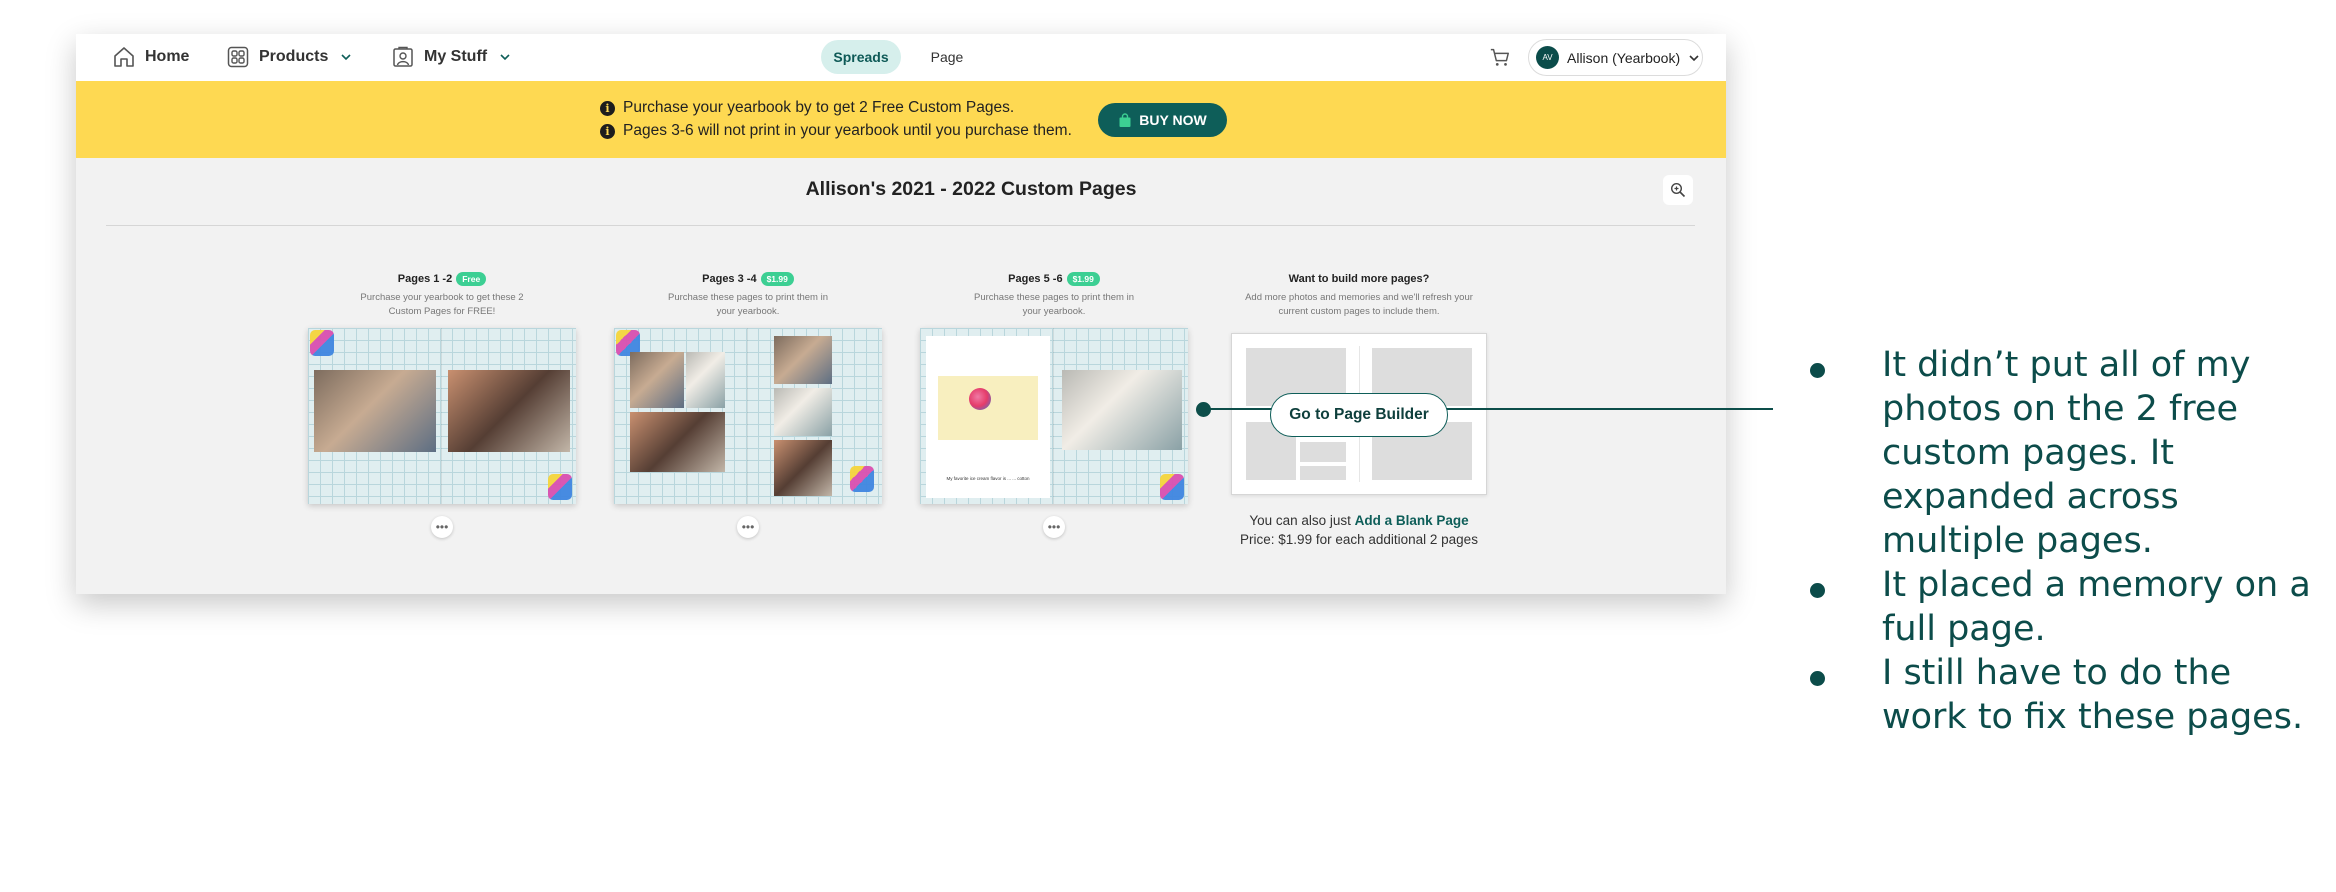 The image size is (2336, 892). What do you see at coordinates (1173, 120) in the screenshot?
I see `buy-now-label: BUY NOW` at bounding box center [1173, 120].